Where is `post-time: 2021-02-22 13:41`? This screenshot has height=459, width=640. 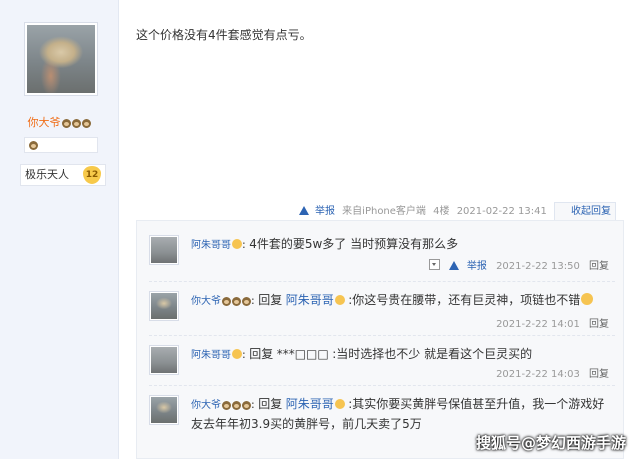
post-time: 2021-02-22 13:41 is located at coordinates (501, 211).